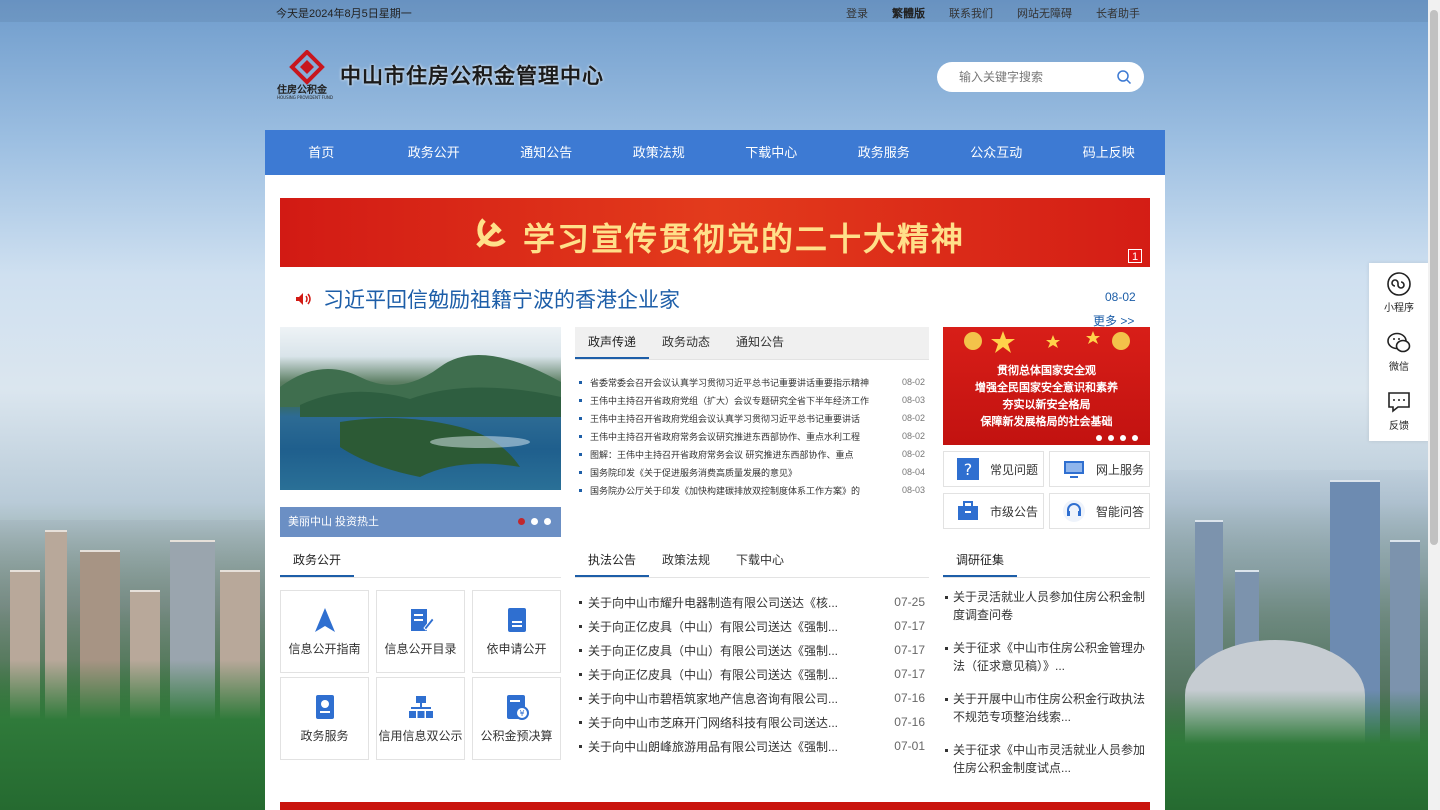  Describe the element at coordinates (1099, 469) in the screenshot. I see `online-service-button: 网上服务` at that location.